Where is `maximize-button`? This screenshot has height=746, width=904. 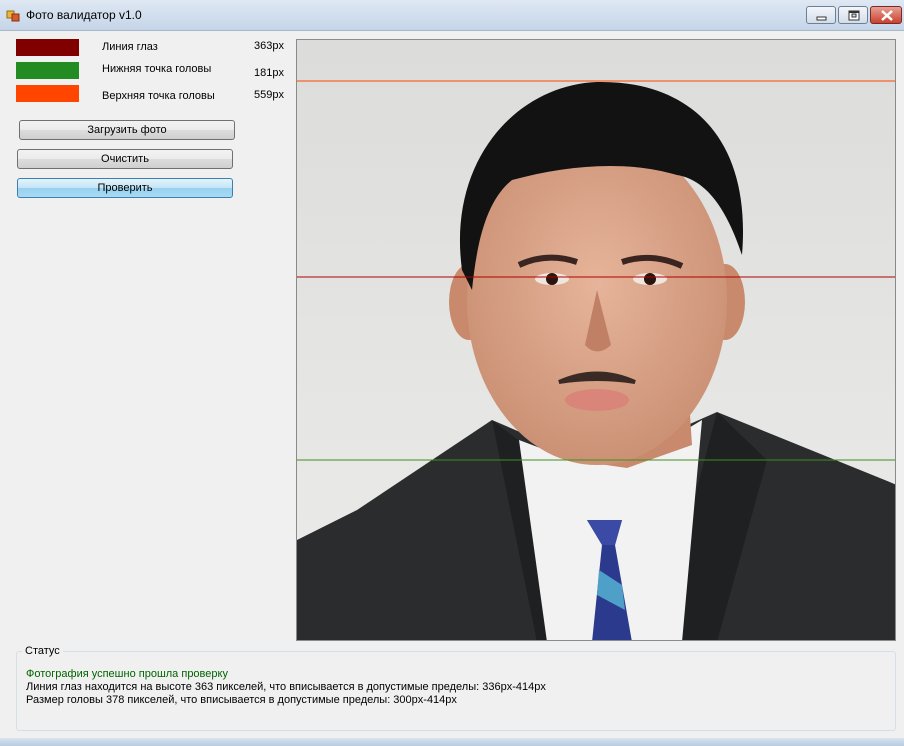
maximize-button is located at coordinates (853, 15).